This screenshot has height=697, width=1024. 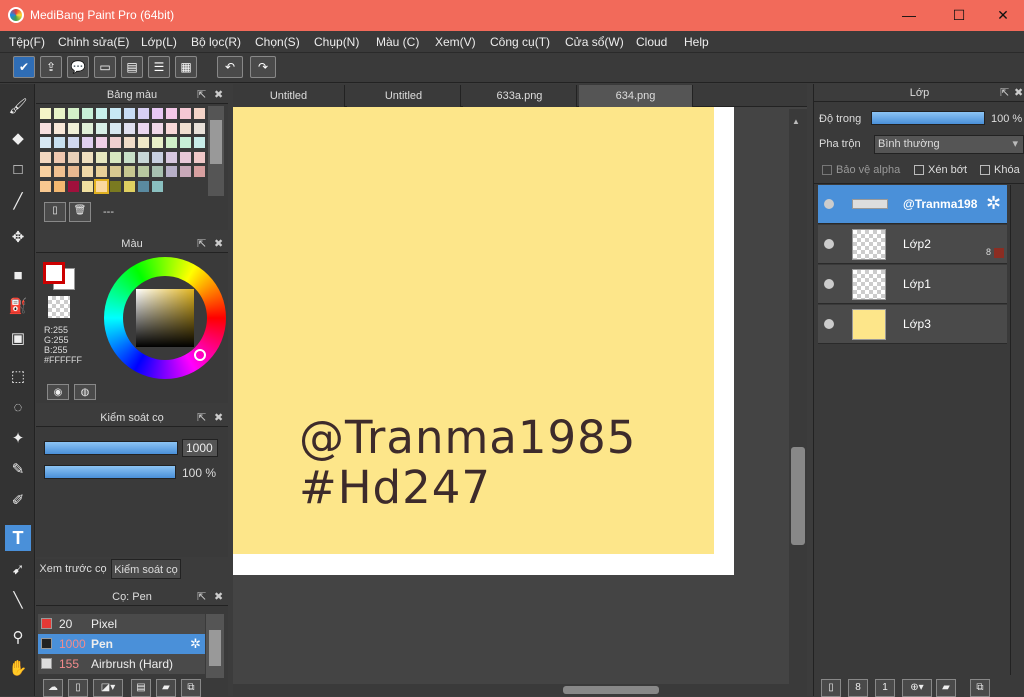 What do you see at coordinates (58, 392) in the screenshot?
I see `palette-icon: ◉` at bounding box center [58, 392].